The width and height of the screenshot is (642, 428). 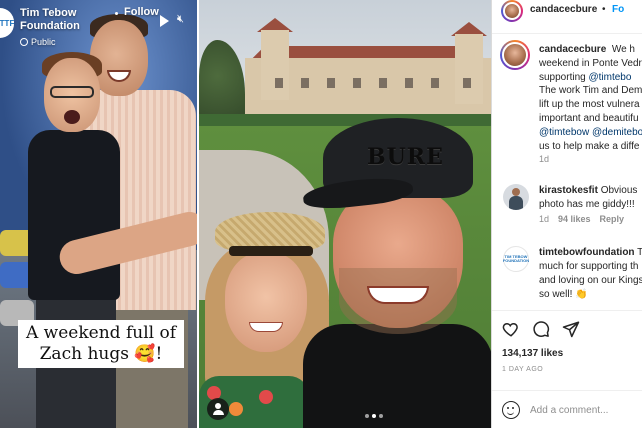 I want to click on emoji-icon, so click(x=511, y=410).